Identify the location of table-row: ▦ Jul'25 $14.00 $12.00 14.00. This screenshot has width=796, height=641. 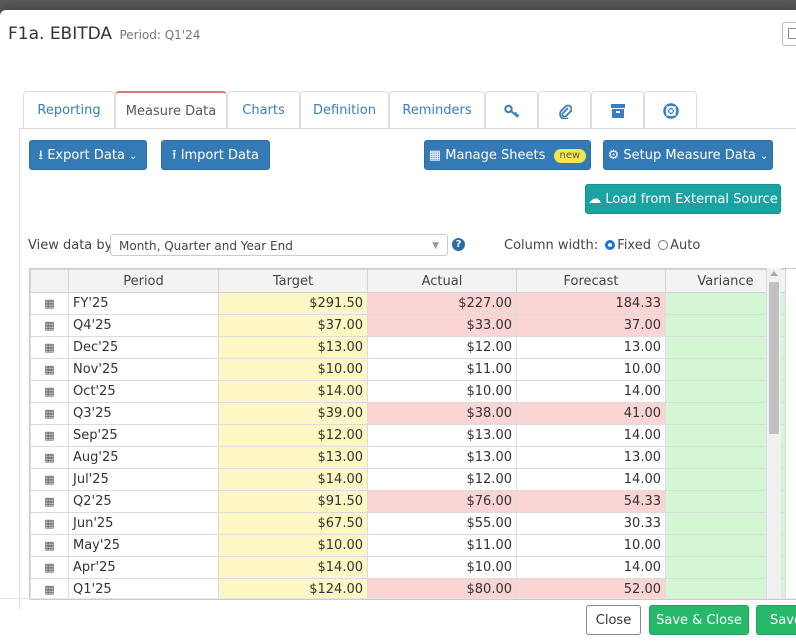
(408, 479).